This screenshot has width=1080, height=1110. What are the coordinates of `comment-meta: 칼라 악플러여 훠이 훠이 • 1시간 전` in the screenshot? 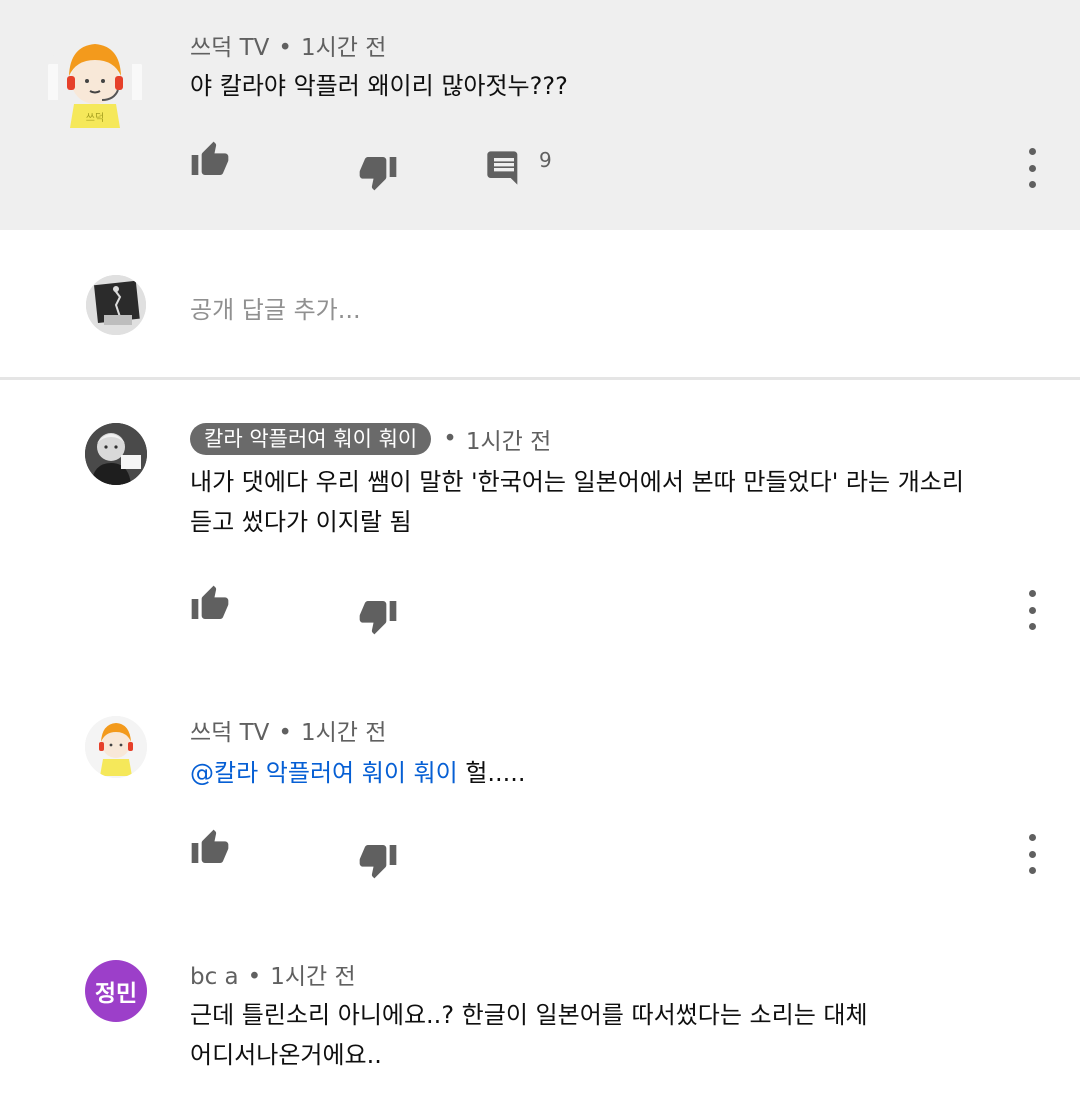 It's located at (370, 439).